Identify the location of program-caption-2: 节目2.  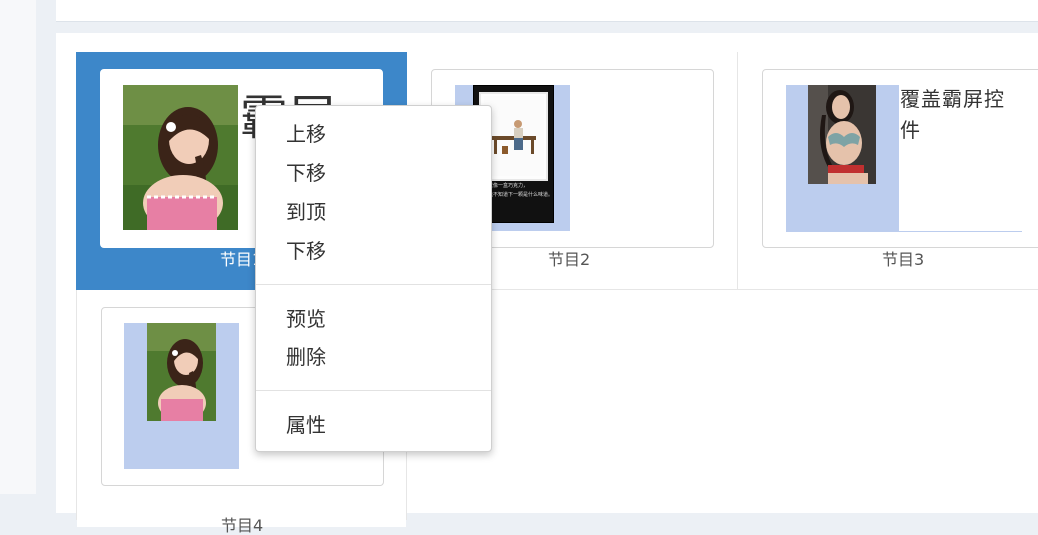
(569, 259).